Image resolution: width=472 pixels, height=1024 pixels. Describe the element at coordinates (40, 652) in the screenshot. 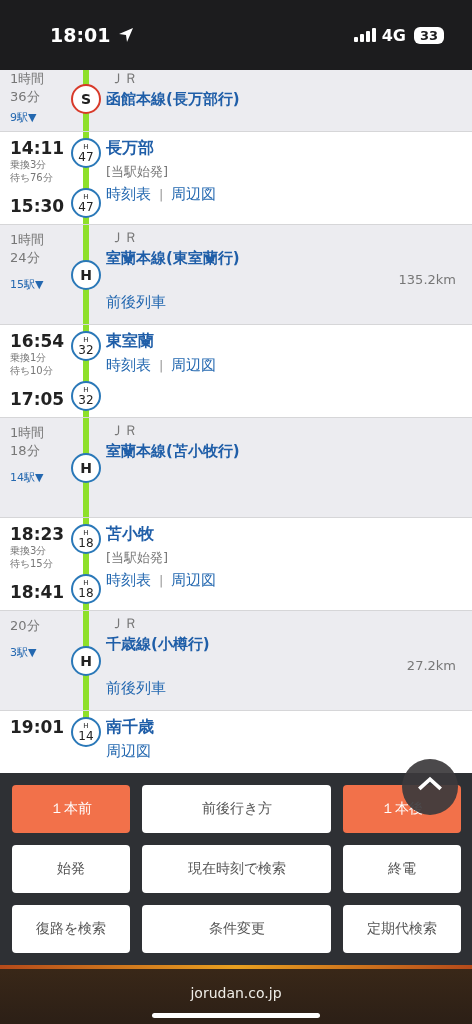

I see `stops-link: 3駅▼` at that location.